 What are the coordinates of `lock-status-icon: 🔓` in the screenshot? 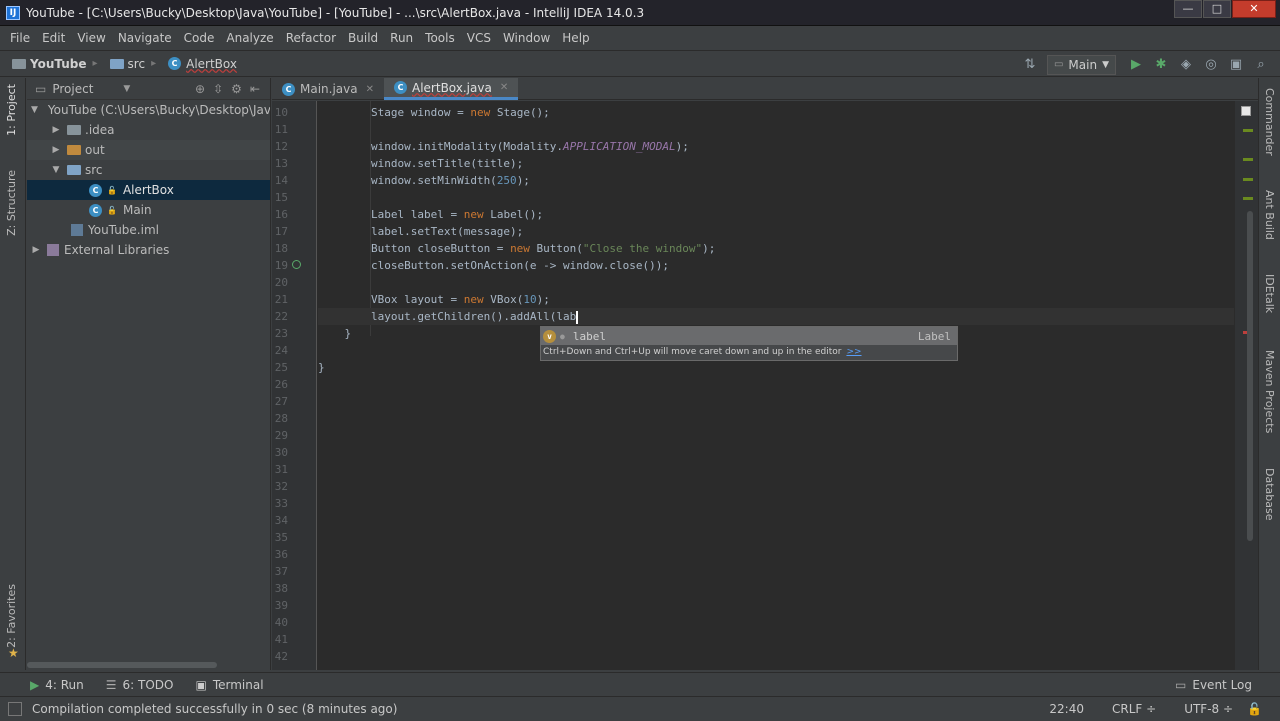 It's located at (1254, 709).